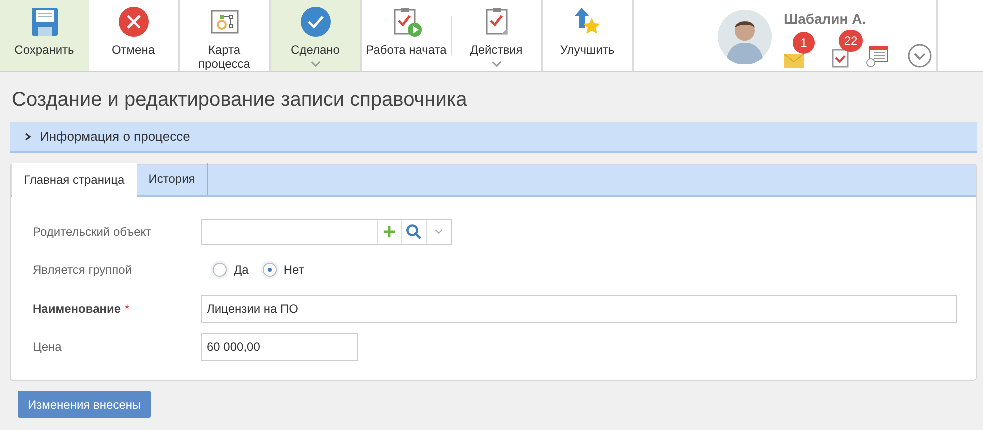 This screenshot has width=983, height=430. Describe the element at coordinates (48, 347) in the screenshot. I see `field-label: Цена` at that location.